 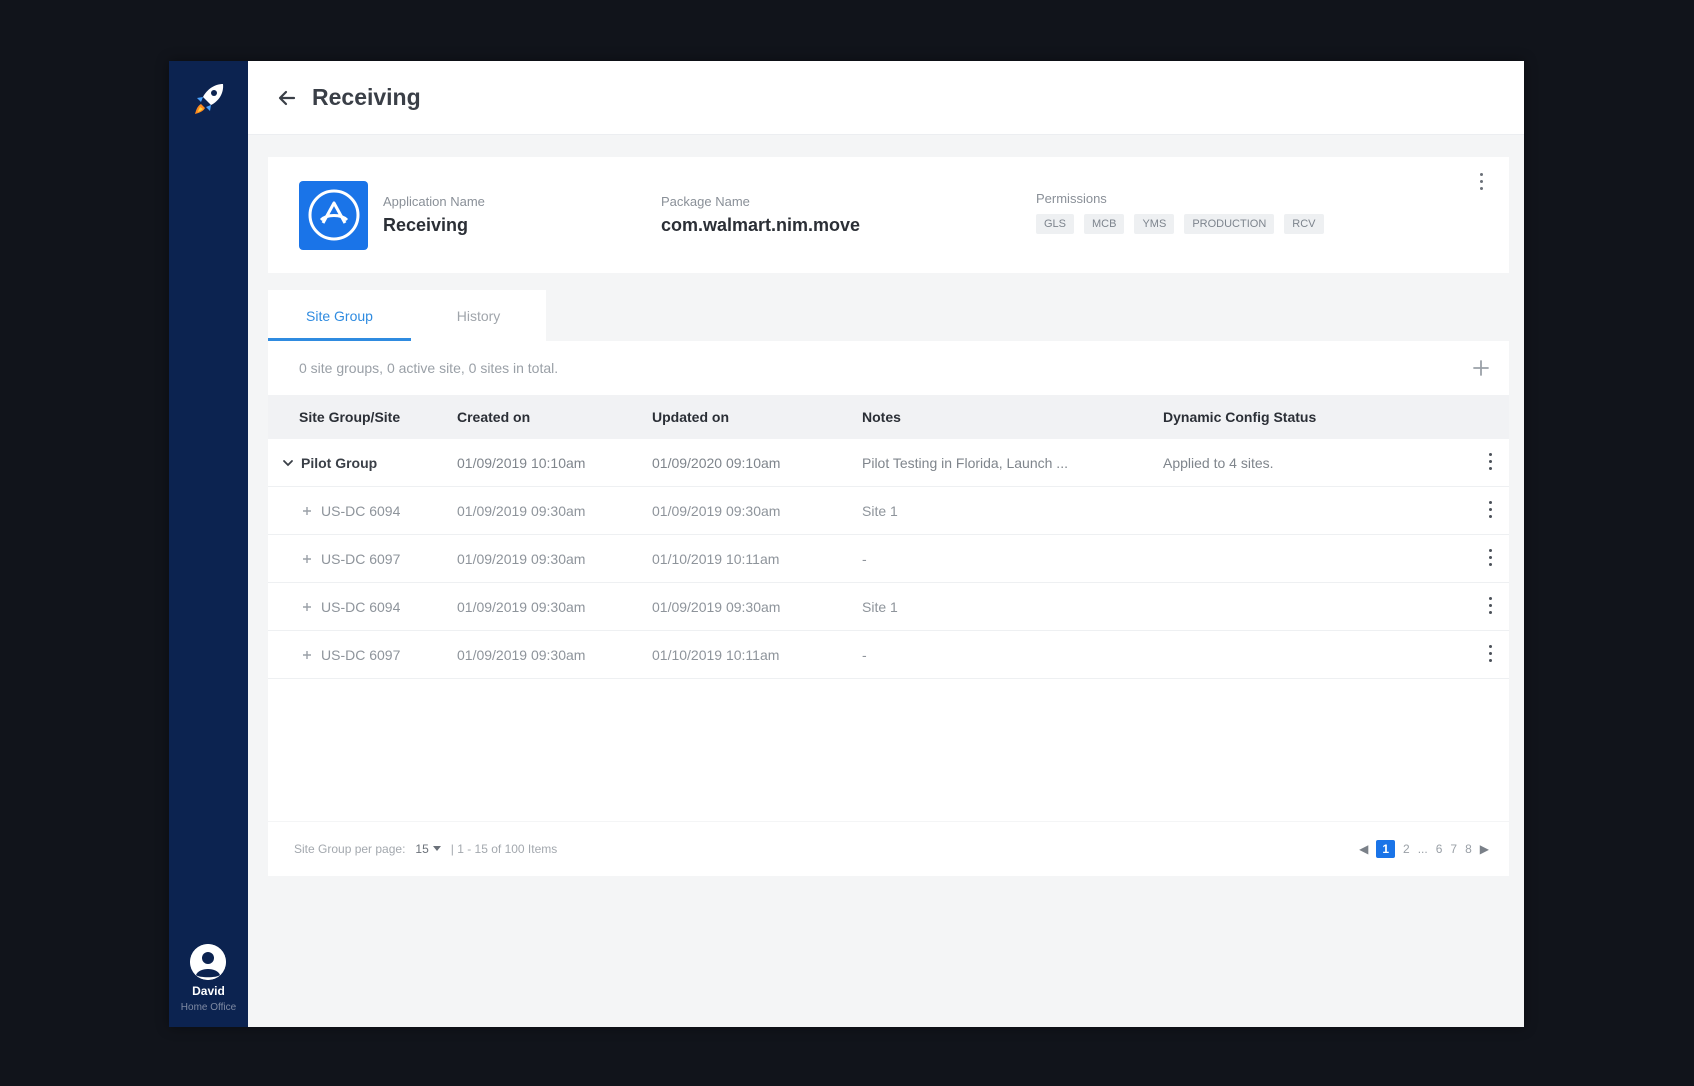 I want to click on app-name-block: Application Name Receiving, so click(x=522, y=215).